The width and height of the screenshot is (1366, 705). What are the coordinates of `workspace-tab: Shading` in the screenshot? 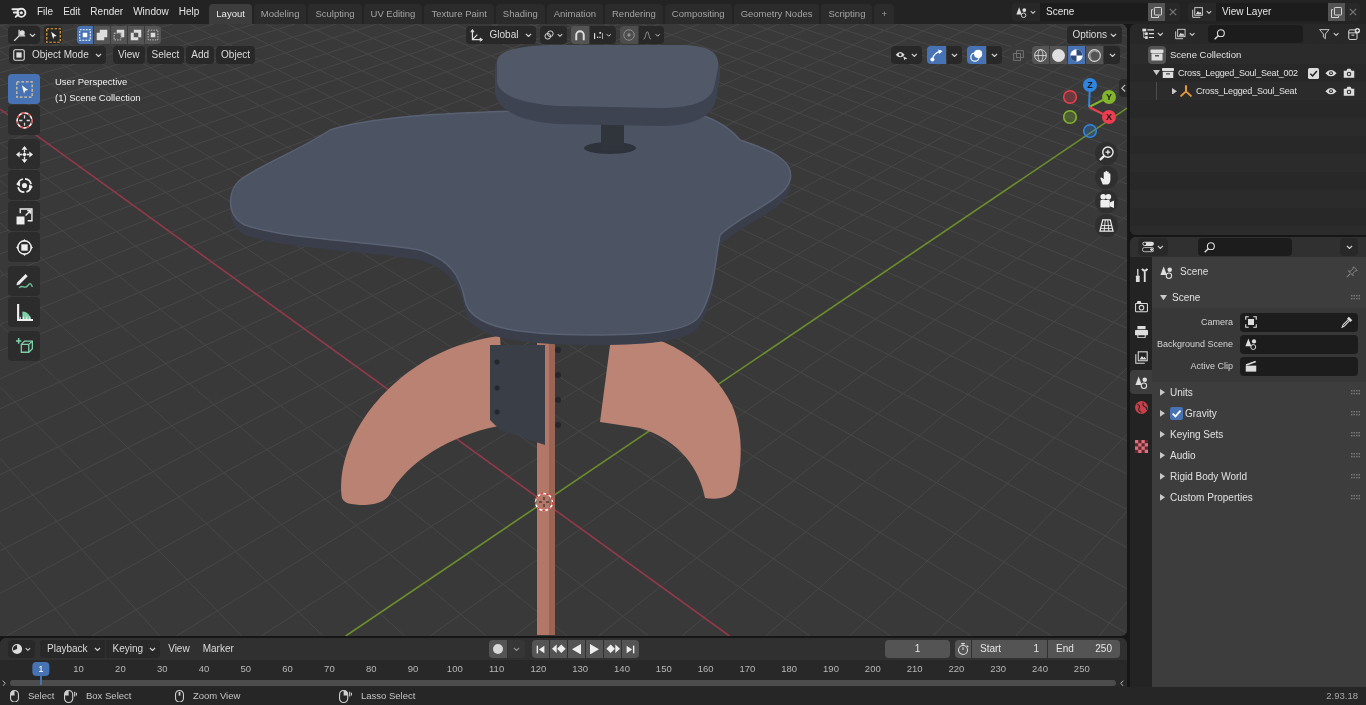 It's located at (520, 14).